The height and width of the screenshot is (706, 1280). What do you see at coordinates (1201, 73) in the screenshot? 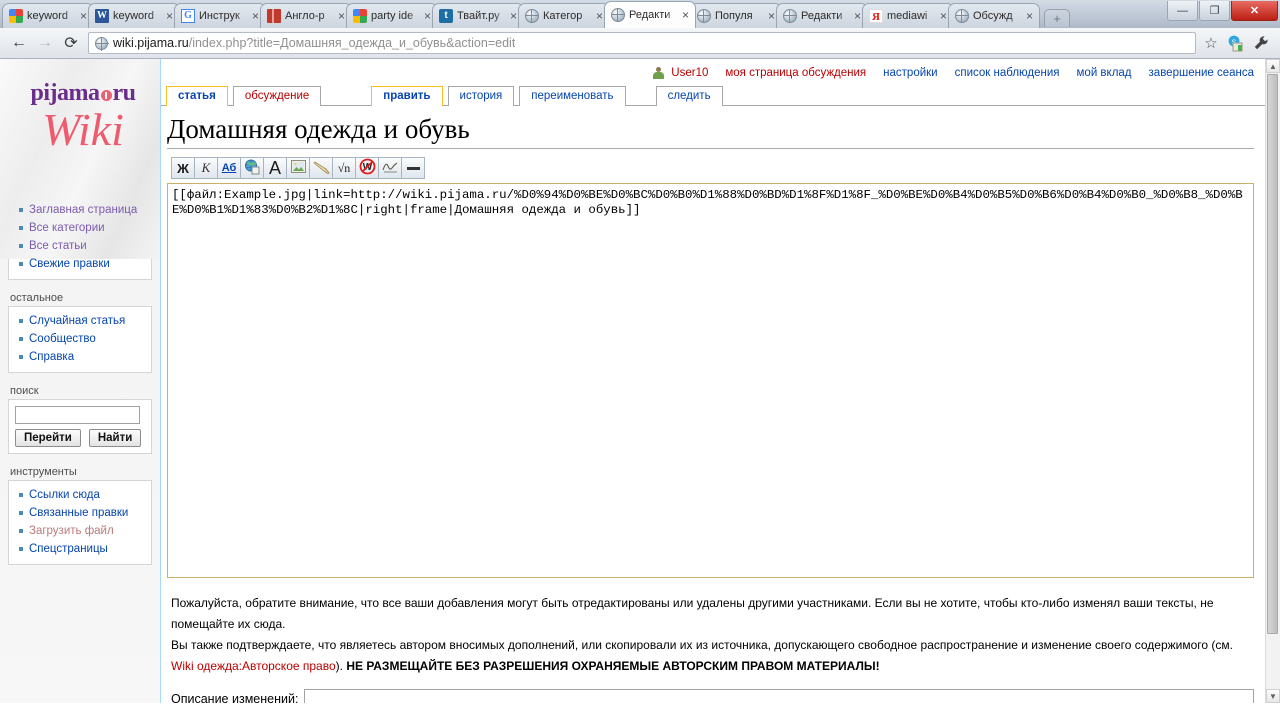
I see `user-link-logout: завершение сеанса` at bounding box center [1201, 73].